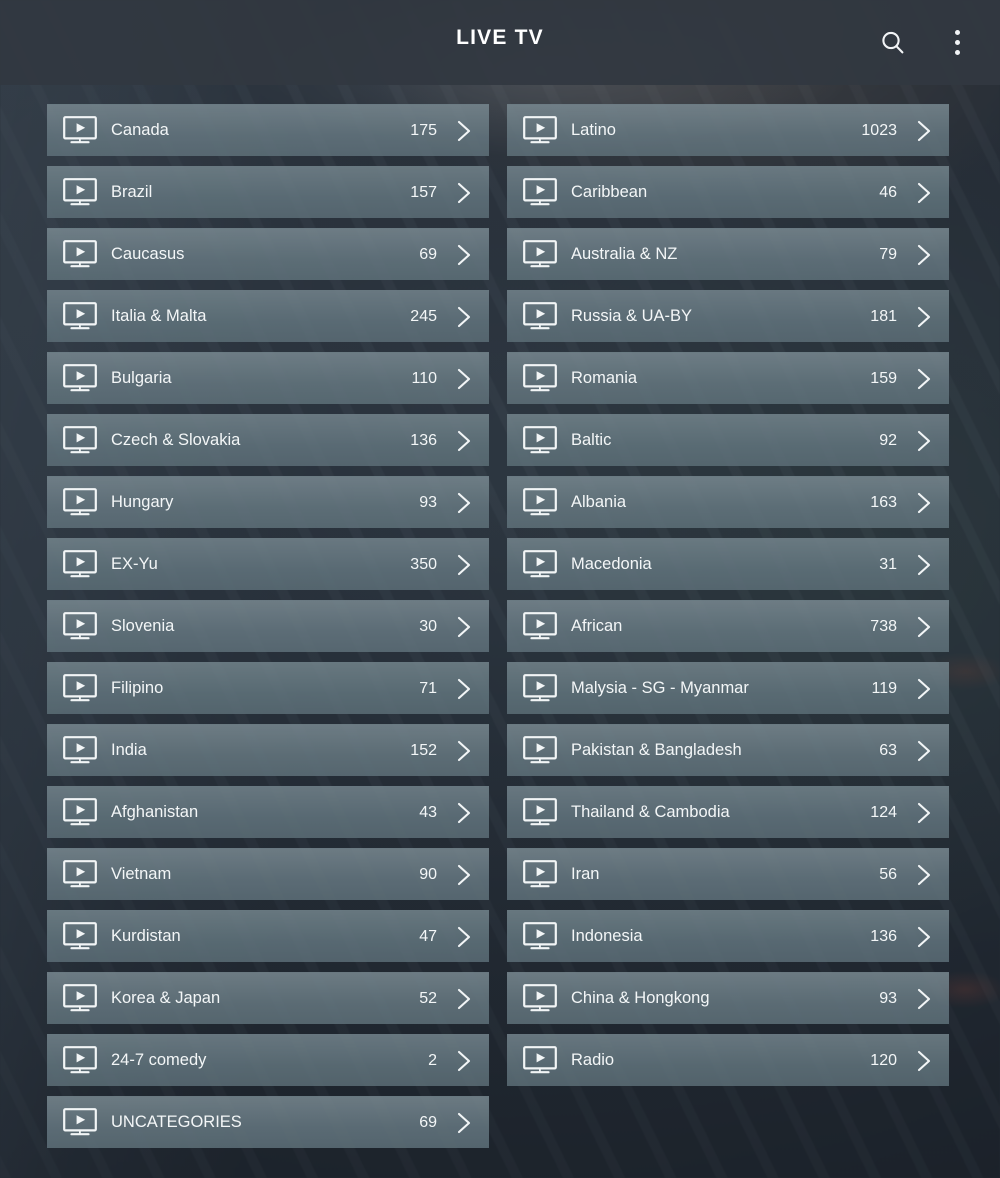  Describe the element at coordinates (728, 936) in the screenshot. I see `category-row: Indonesia 136` at that location.